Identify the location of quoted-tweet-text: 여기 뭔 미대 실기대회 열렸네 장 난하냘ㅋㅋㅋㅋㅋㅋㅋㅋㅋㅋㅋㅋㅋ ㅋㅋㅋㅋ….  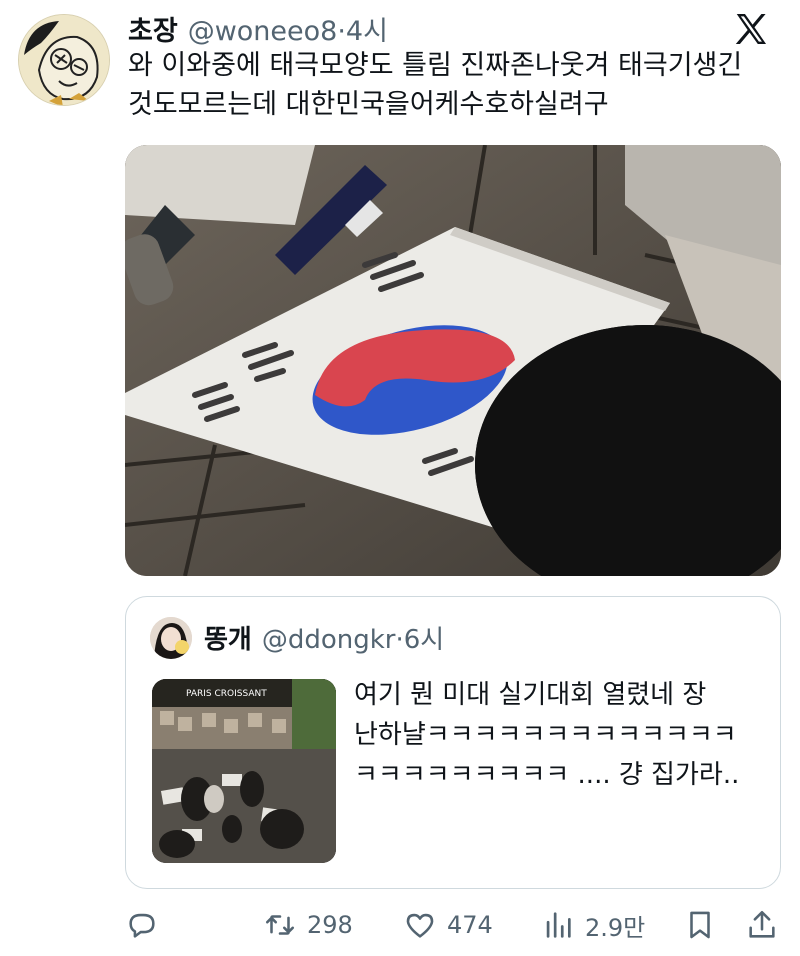
(547, 735).